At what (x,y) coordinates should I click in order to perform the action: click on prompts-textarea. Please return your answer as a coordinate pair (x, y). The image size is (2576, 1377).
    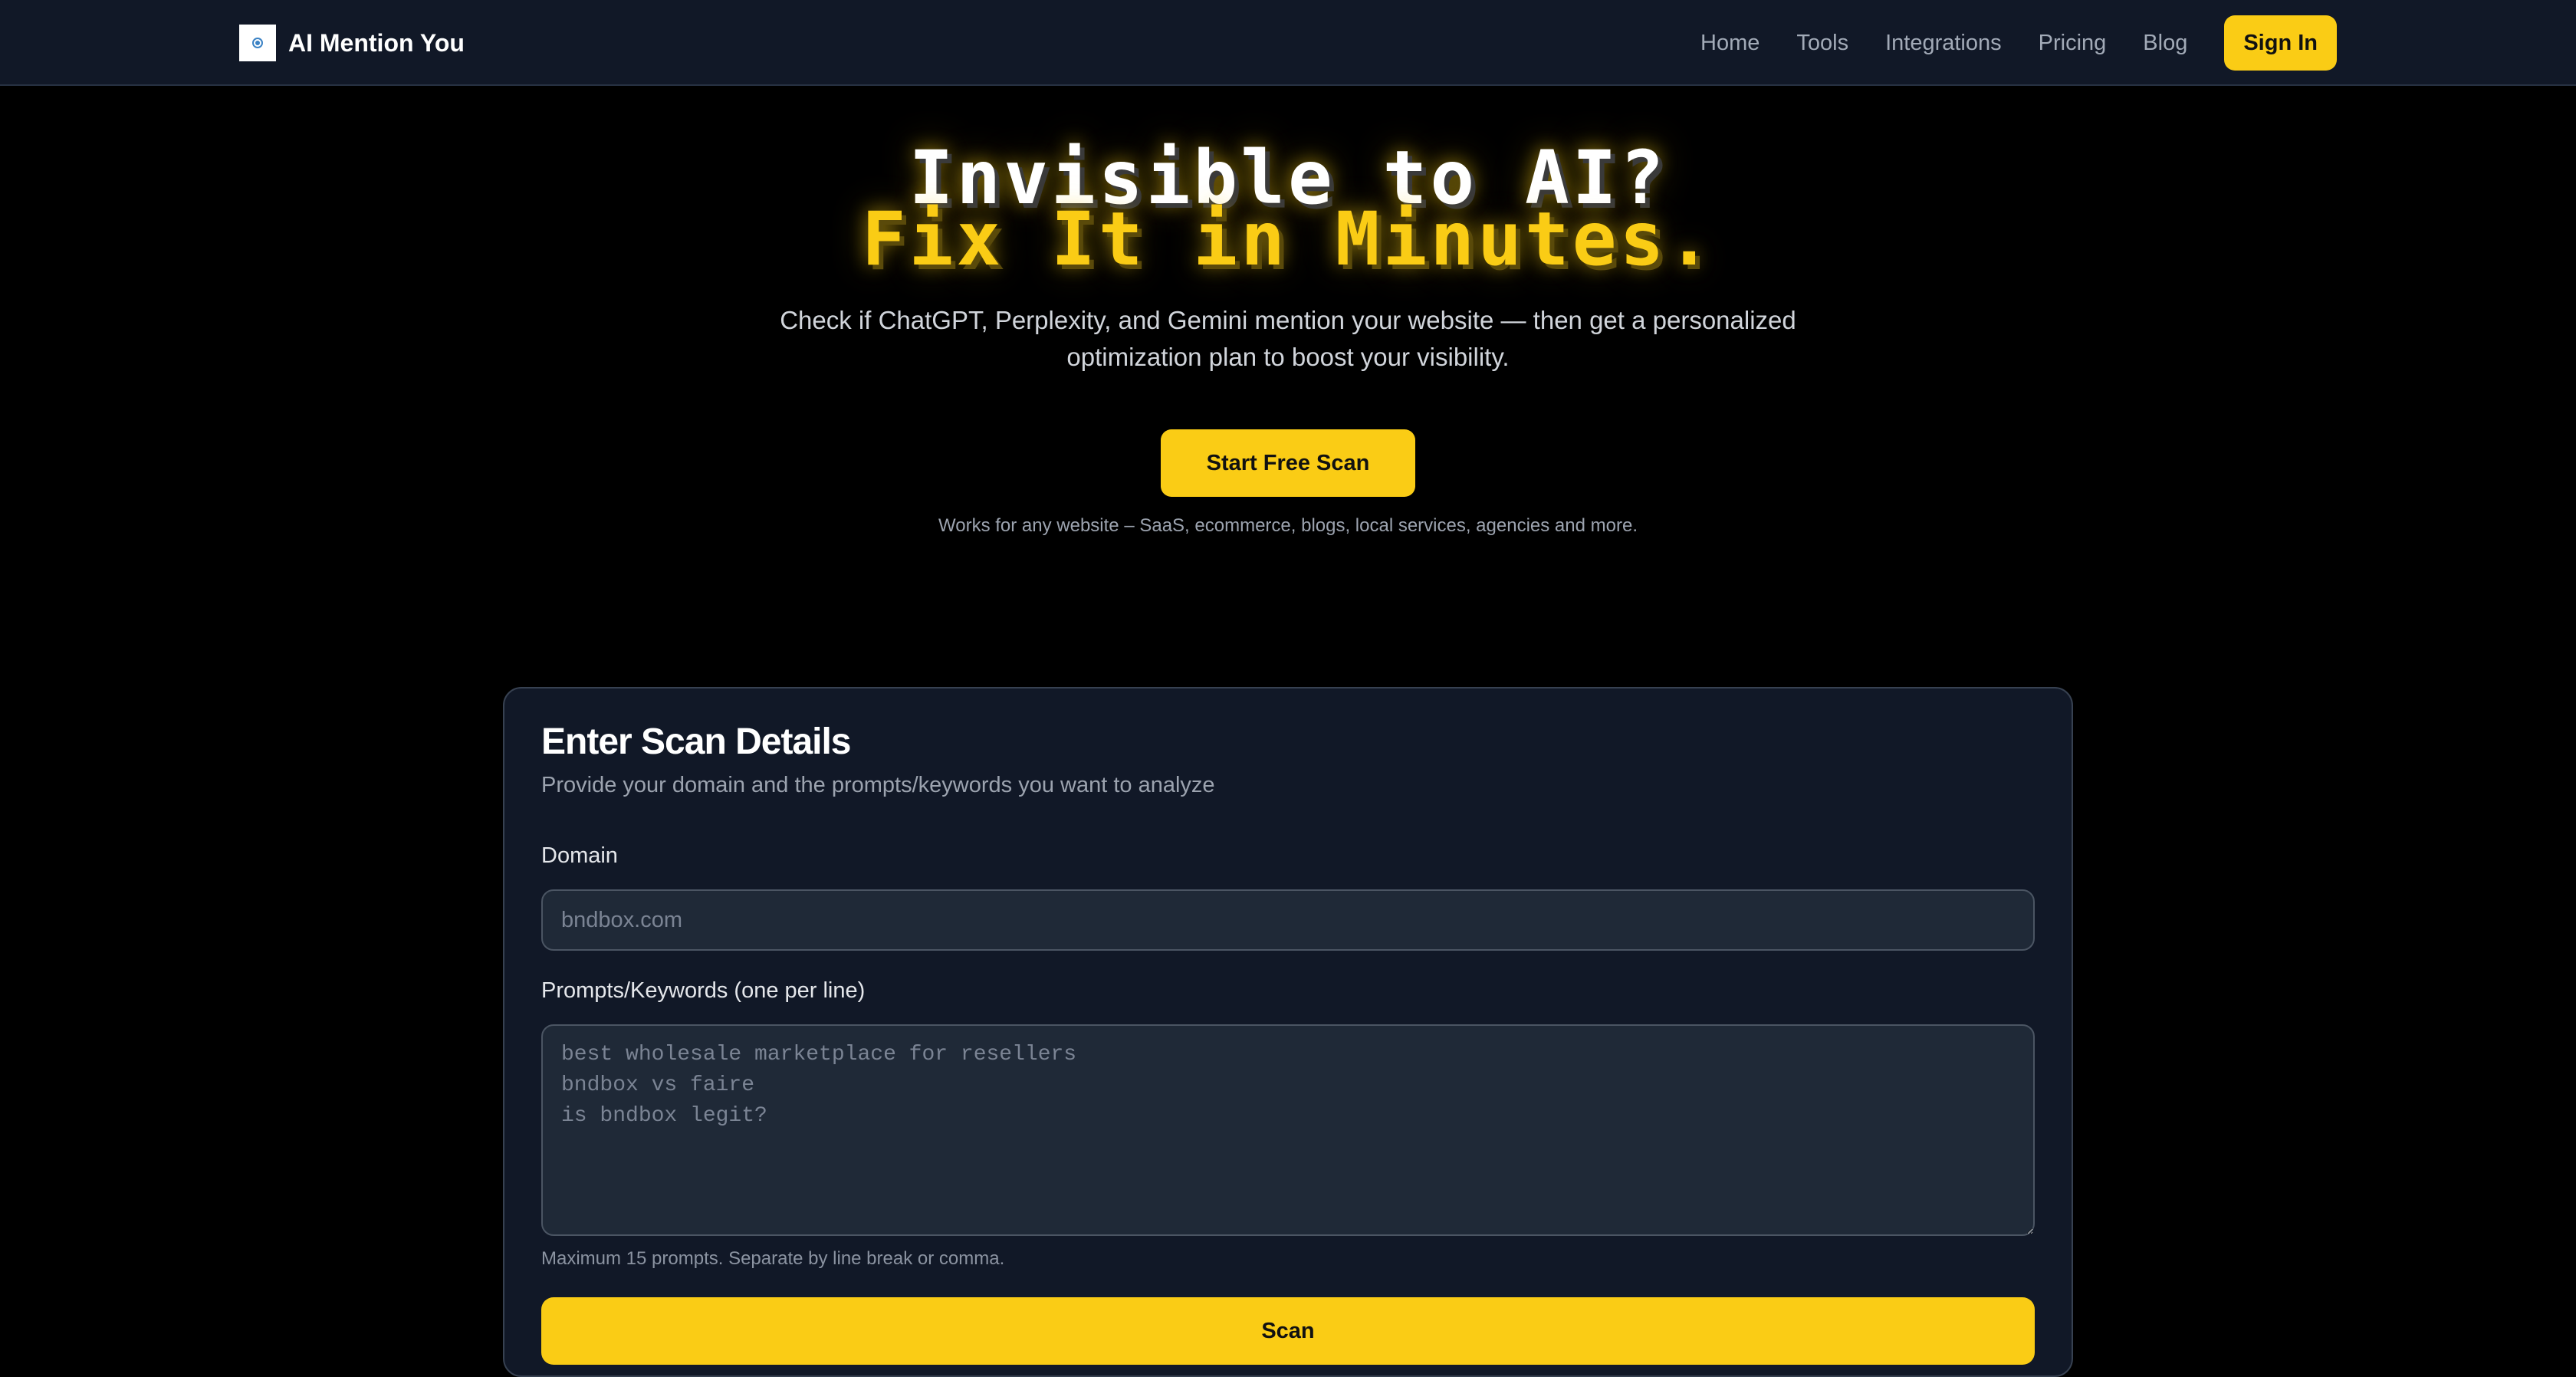
    Looking at the image, I should click on (1288, 1130).